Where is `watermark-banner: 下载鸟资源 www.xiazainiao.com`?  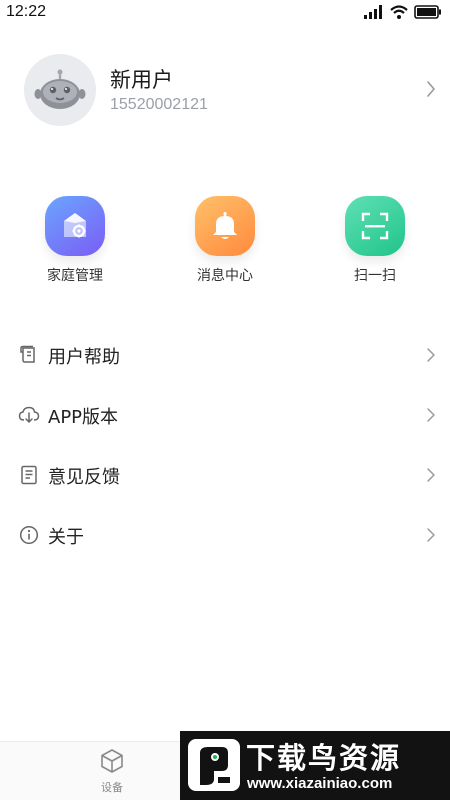
watermark-banner: 下载鸟资源 www.xiazainiao.com is located at coordinates (315, 765).